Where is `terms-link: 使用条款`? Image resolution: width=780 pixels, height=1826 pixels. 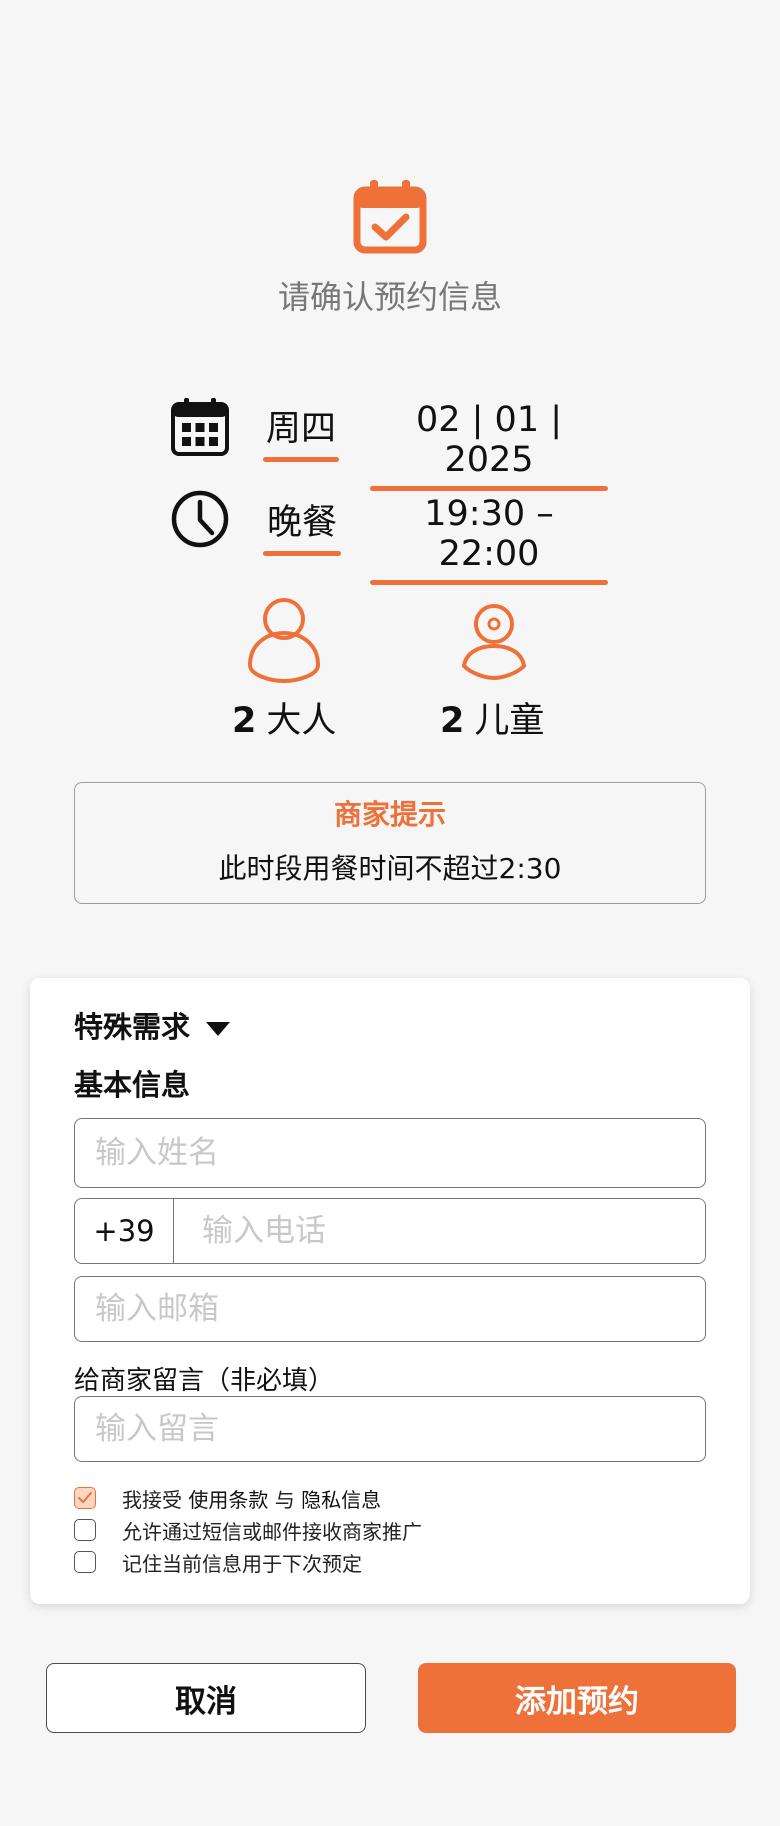
terms-link: 使用条款 is located at coordinates (228, 1500).